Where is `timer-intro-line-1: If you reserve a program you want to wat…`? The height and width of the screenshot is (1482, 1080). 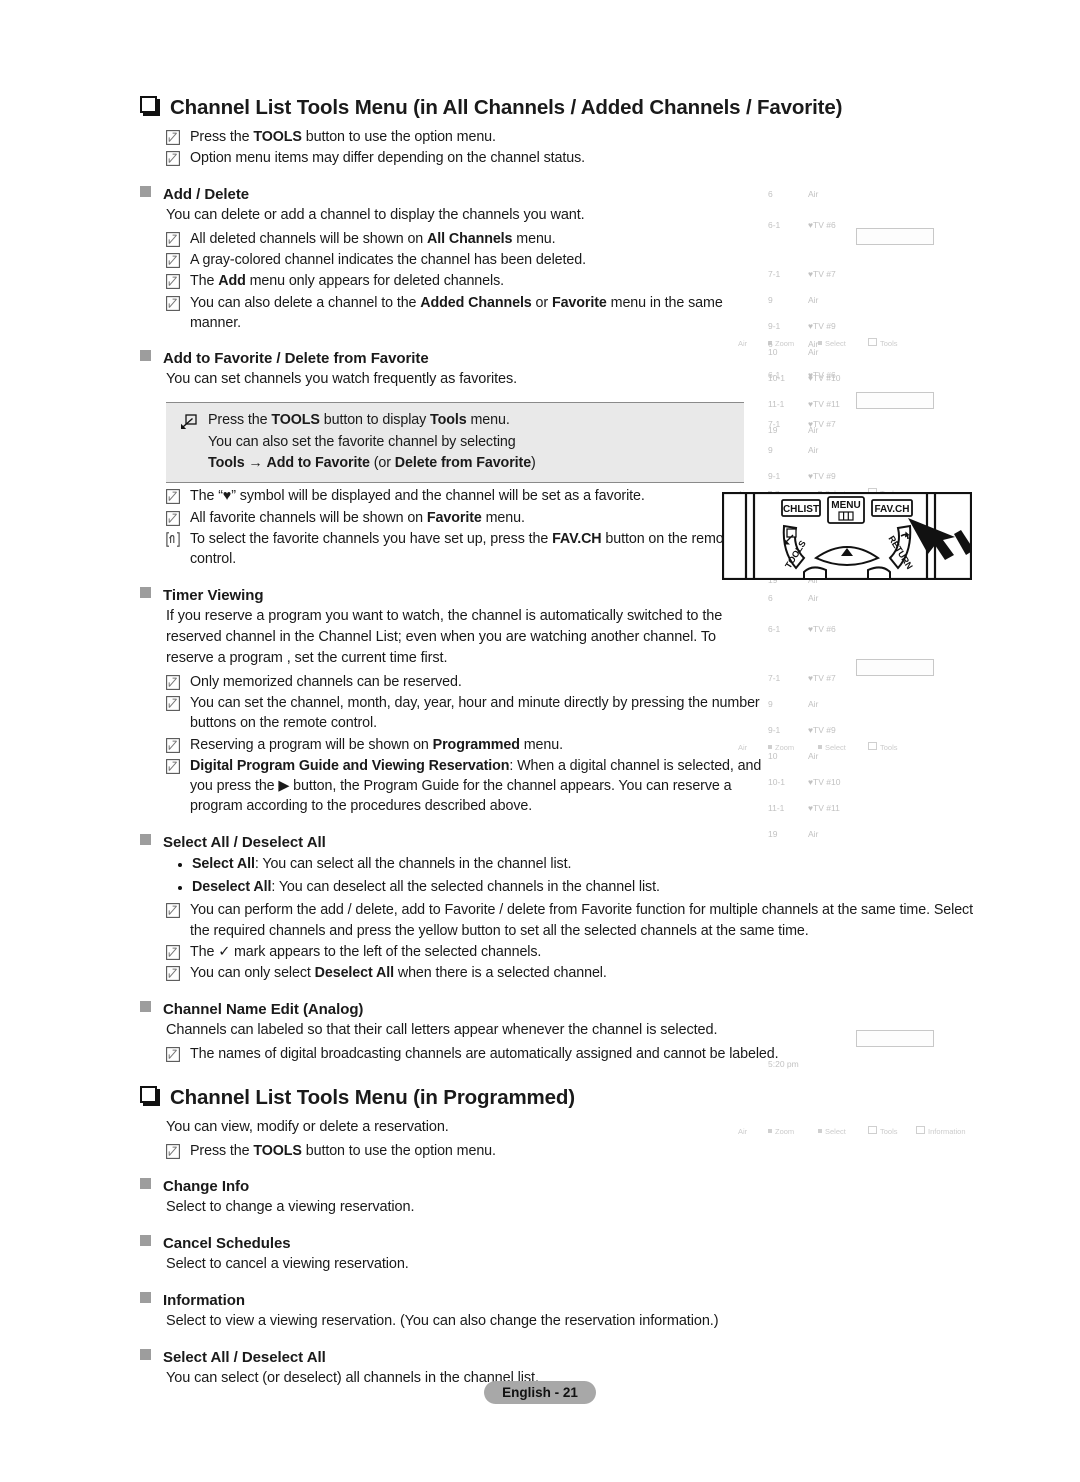 timer-intro-line-1: If you reserve a program you want to wat… is located at coordinates (444, 615).